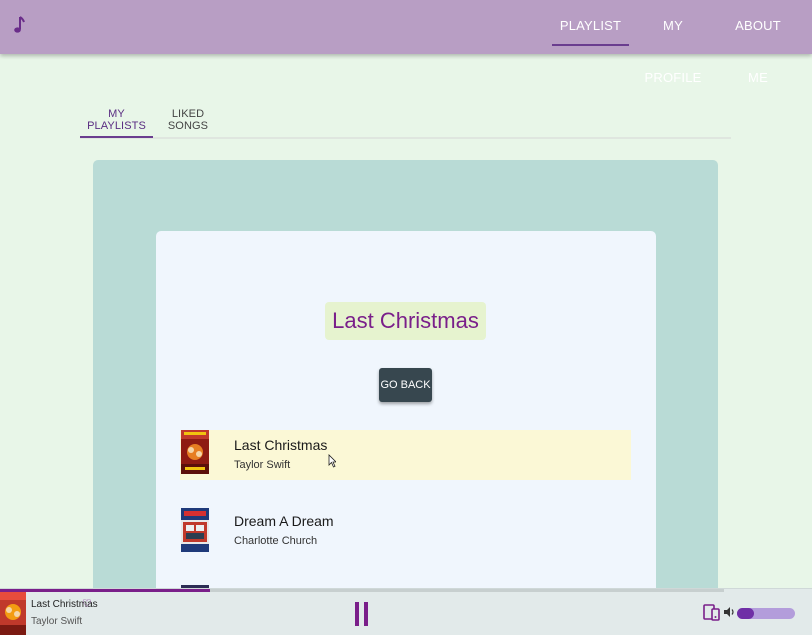 The width and height of the screenshot is (812, 635). I want to click on progress-fill, so click(105, 590).